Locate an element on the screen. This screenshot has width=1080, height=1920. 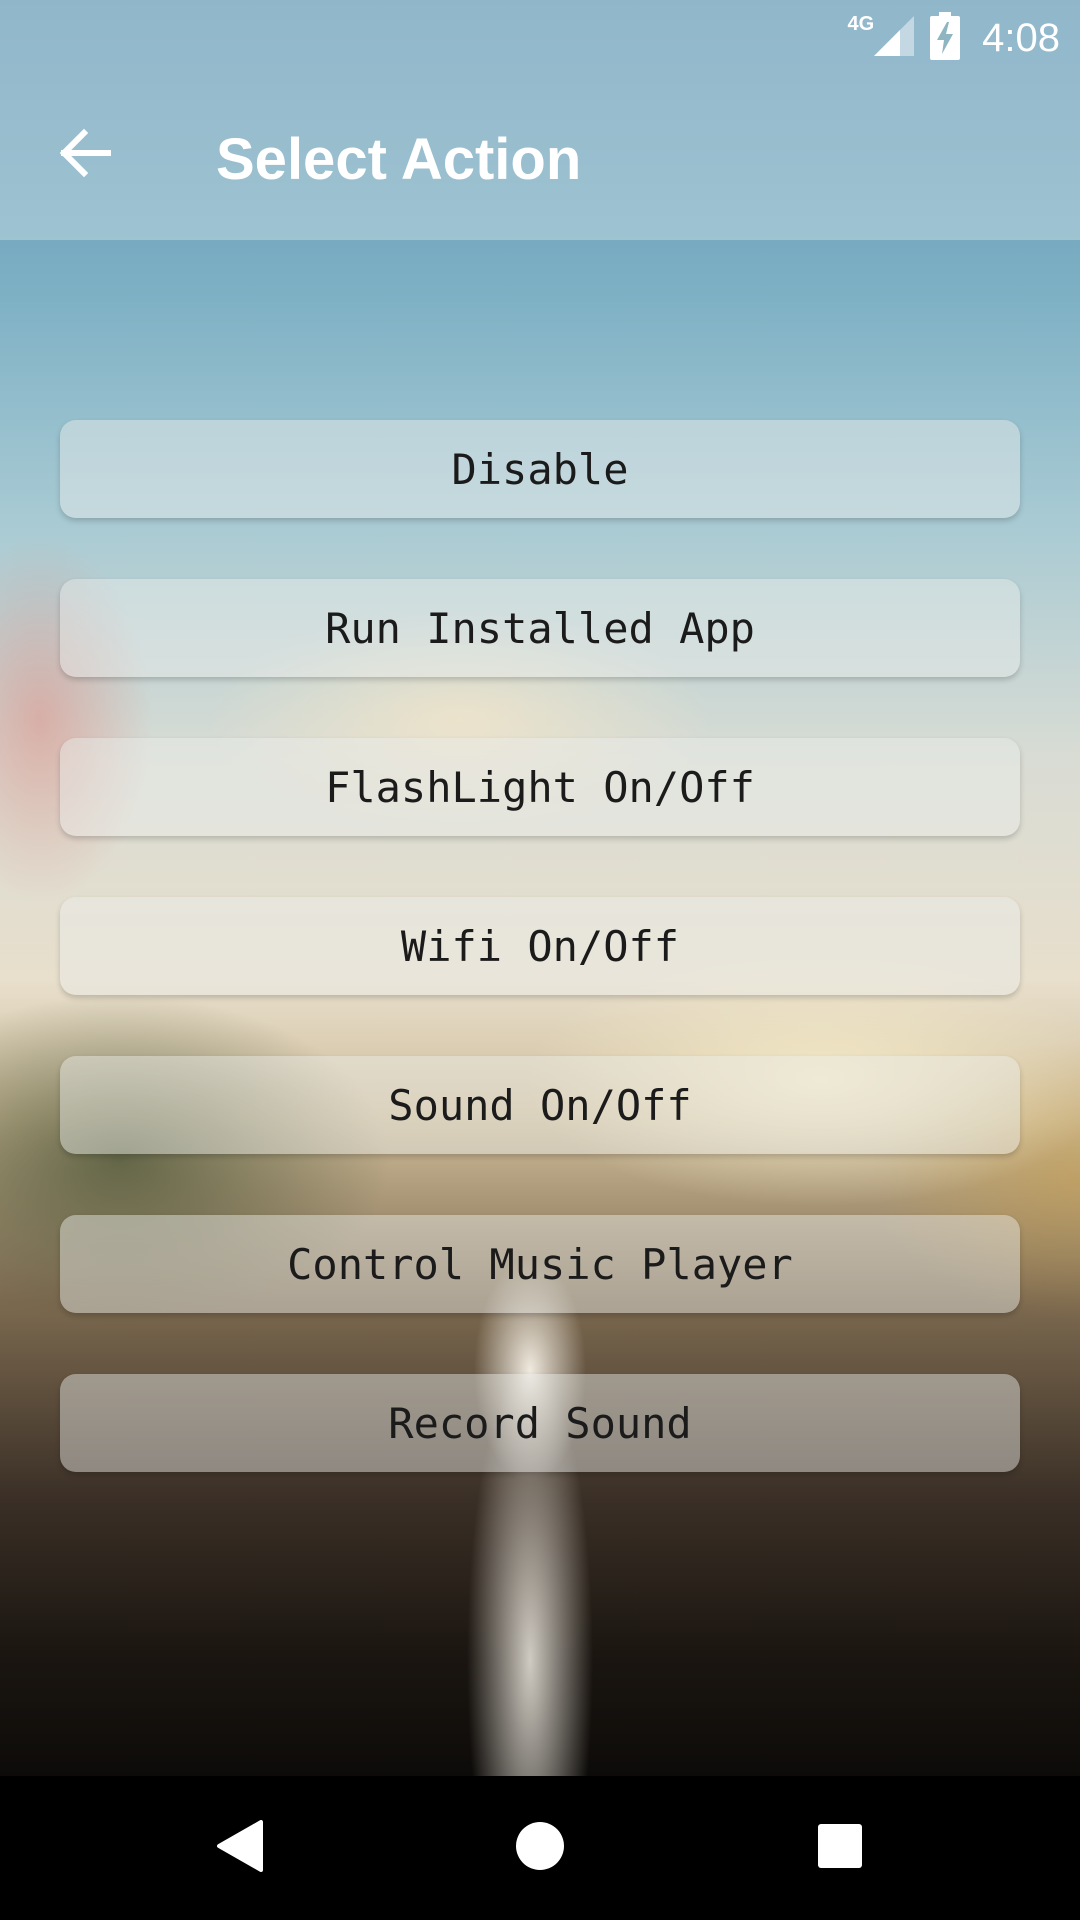
record-sound-button: Record Sound is located at coordinates (540, 1423).